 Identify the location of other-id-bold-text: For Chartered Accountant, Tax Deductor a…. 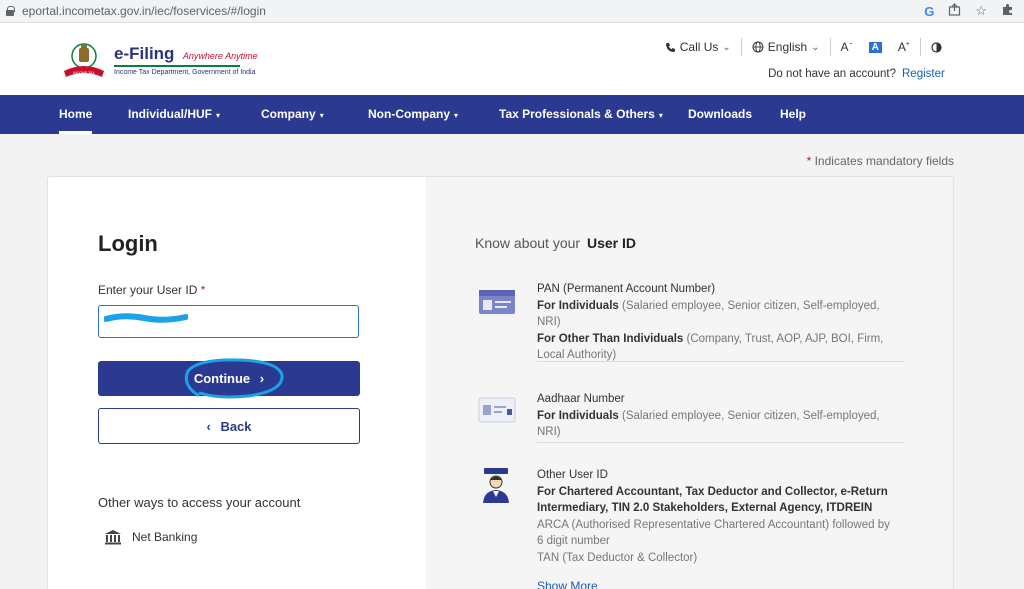
(712, 500).